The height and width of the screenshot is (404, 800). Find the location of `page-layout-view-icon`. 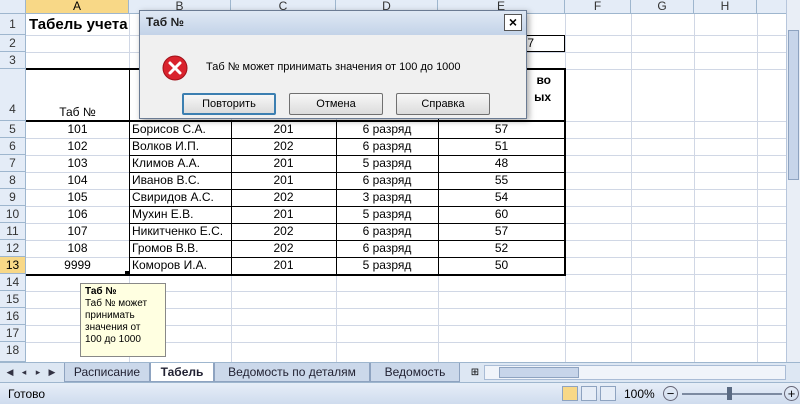

page-layout-view-icon is located at coordinates (589, 393).